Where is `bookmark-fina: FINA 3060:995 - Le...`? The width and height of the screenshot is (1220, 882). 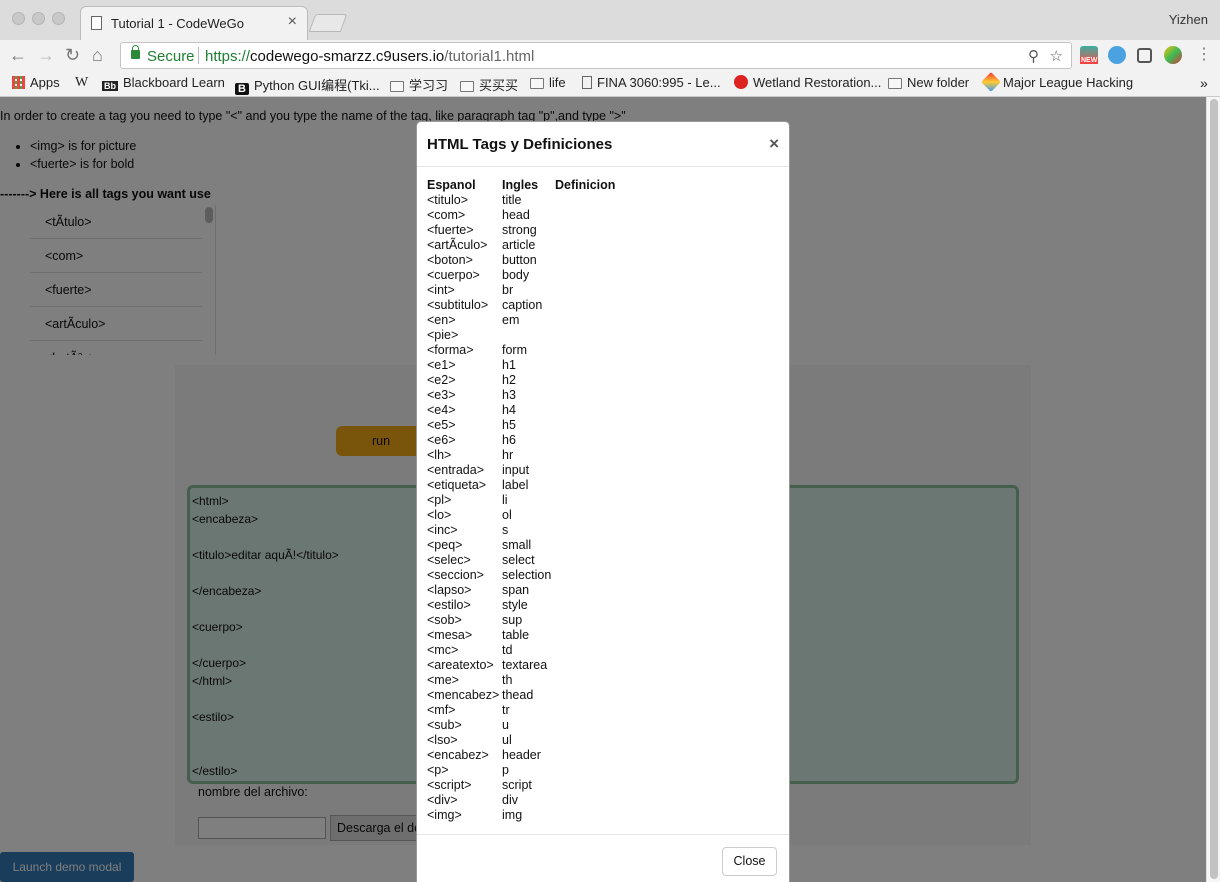
bookmark-fina: FINA 3060:995 - Le... is located at coordinates (651, 82).